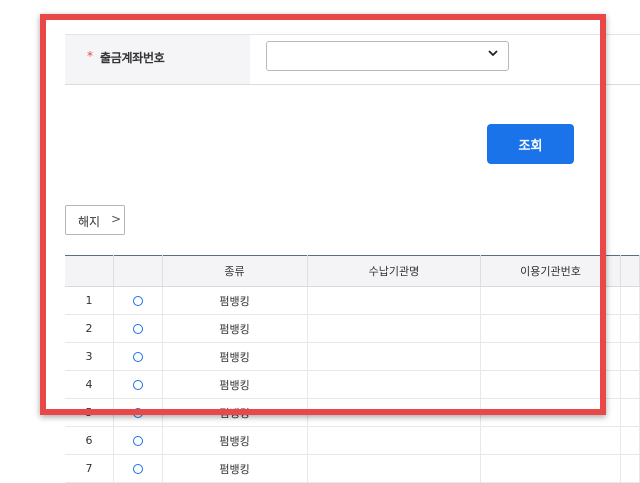 The width and height of the screenshot is (640, 483). I want to click on account-select, so click(387, 56).